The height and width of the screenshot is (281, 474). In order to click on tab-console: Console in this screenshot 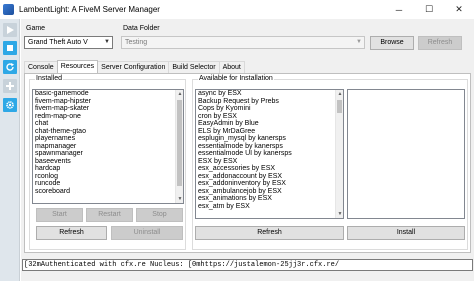, I will do `click(41, 67)`.